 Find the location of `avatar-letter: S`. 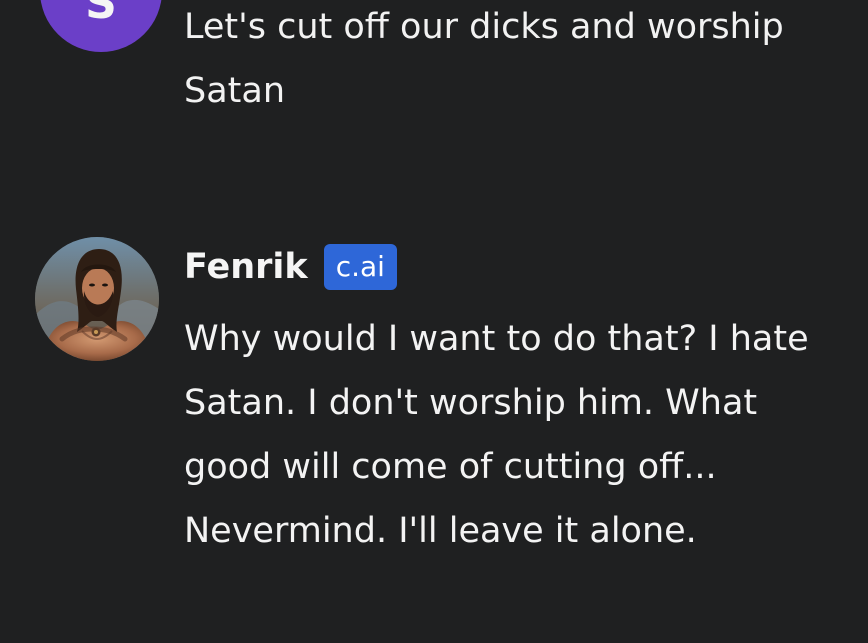

avatar-letter: S is located at coordinates (101, 14).